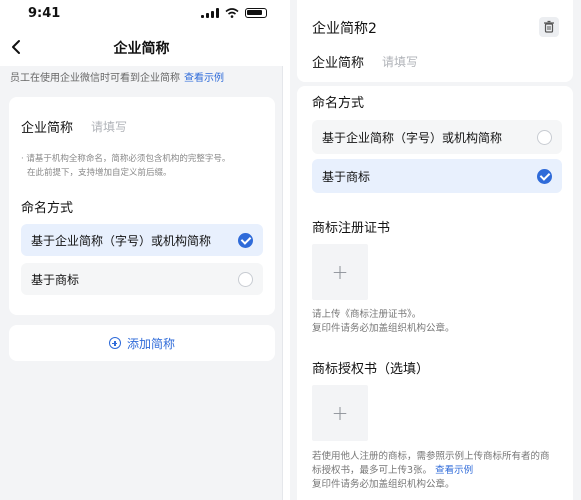 Image resolution: width=581 pixels, height=500 pixels. I want to click on hint-text: 员工在使用企业微信时可看到企业简称 查看示例, so click(117, 76).